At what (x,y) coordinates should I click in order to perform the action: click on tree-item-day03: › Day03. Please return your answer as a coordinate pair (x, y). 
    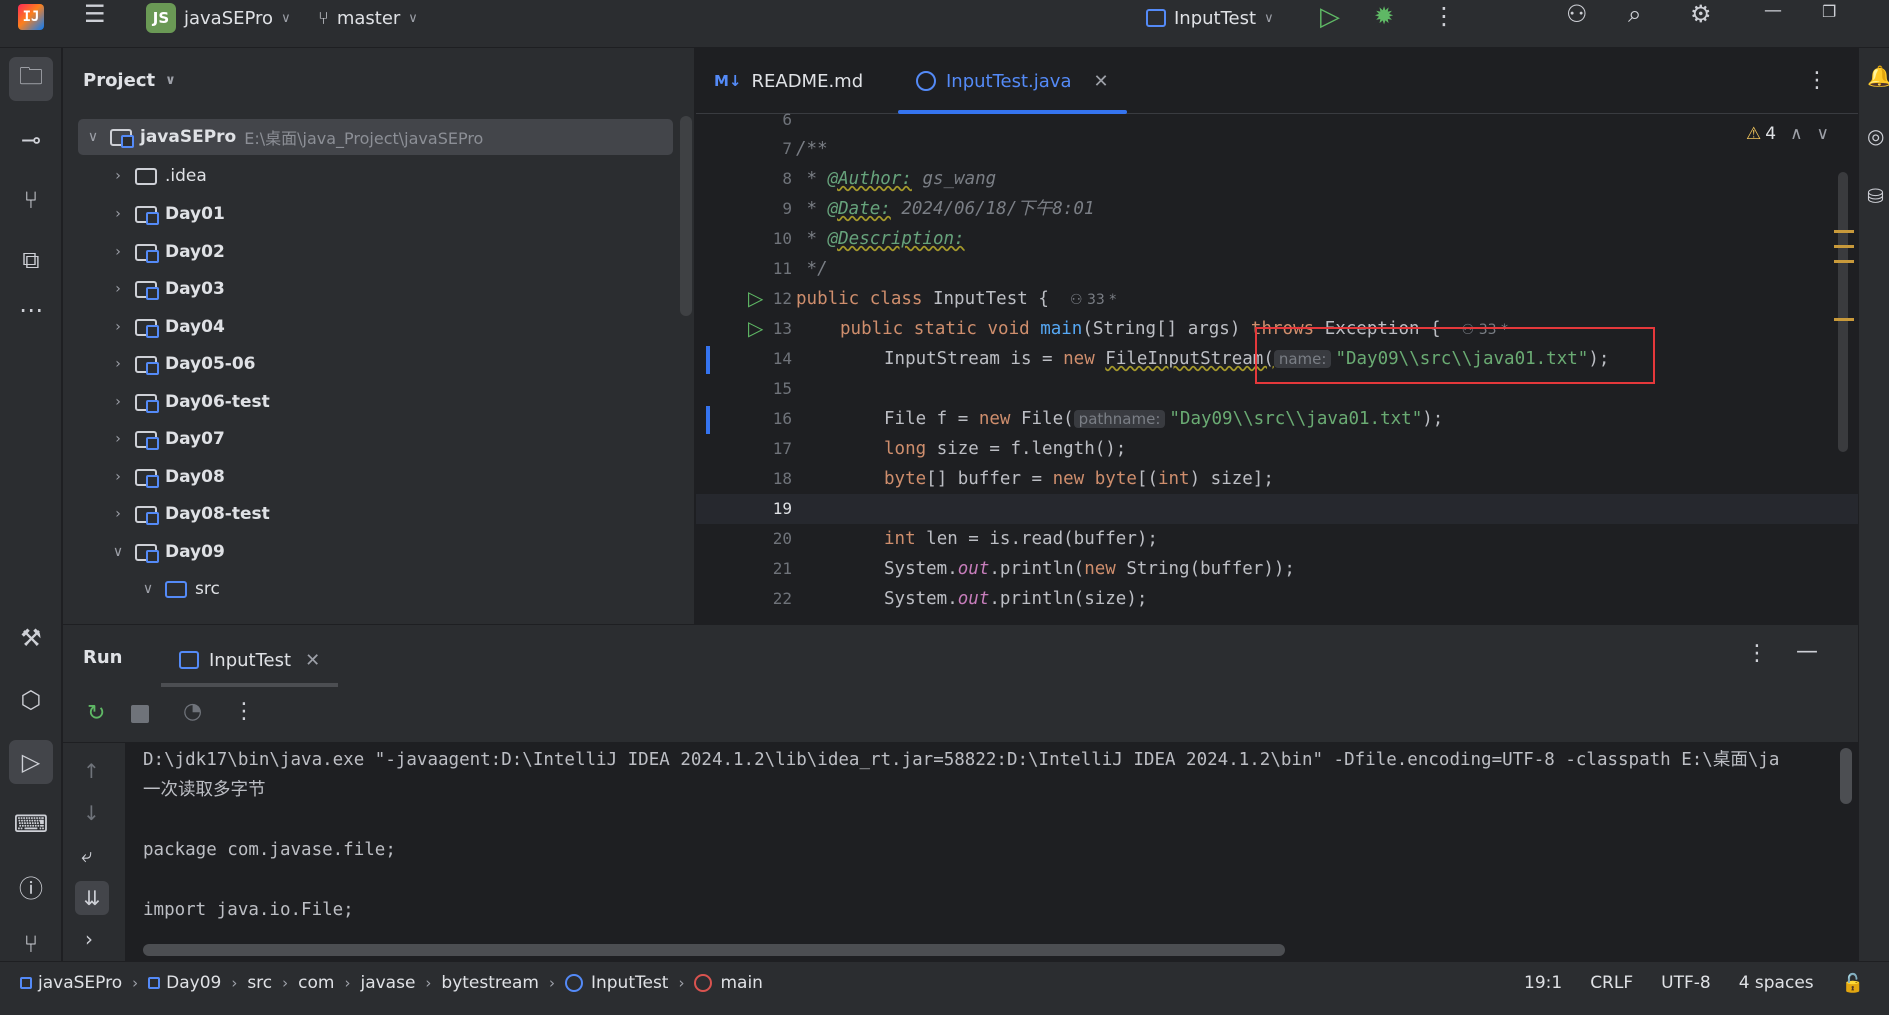
    Looking at the image, I should click on (166, 289).